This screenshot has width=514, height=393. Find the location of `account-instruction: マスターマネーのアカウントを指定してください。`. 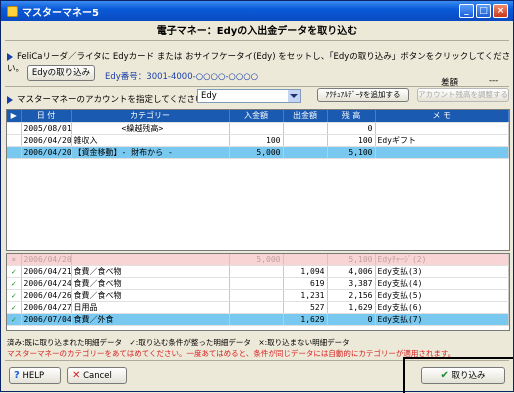

account-instruction: マスターマネーのアカウントを指定してください。 is located at coordinates (109, 99).